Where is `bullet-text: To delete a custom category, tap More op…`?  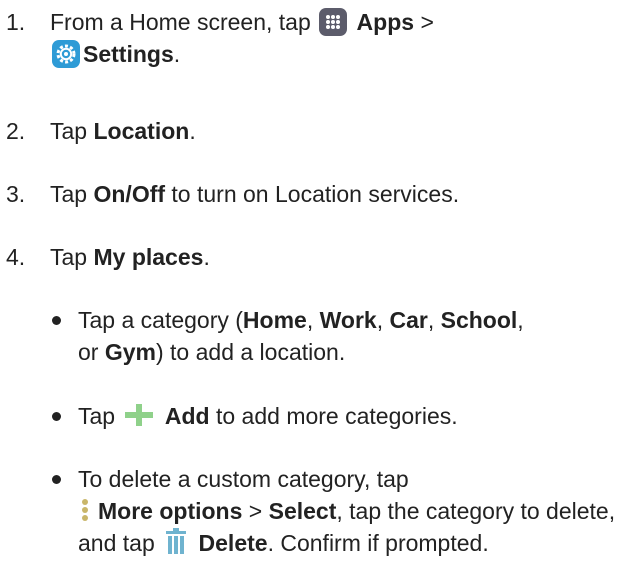 bullet-text: To delete a custom category, tap More op… is located at coordinates (354, 511).